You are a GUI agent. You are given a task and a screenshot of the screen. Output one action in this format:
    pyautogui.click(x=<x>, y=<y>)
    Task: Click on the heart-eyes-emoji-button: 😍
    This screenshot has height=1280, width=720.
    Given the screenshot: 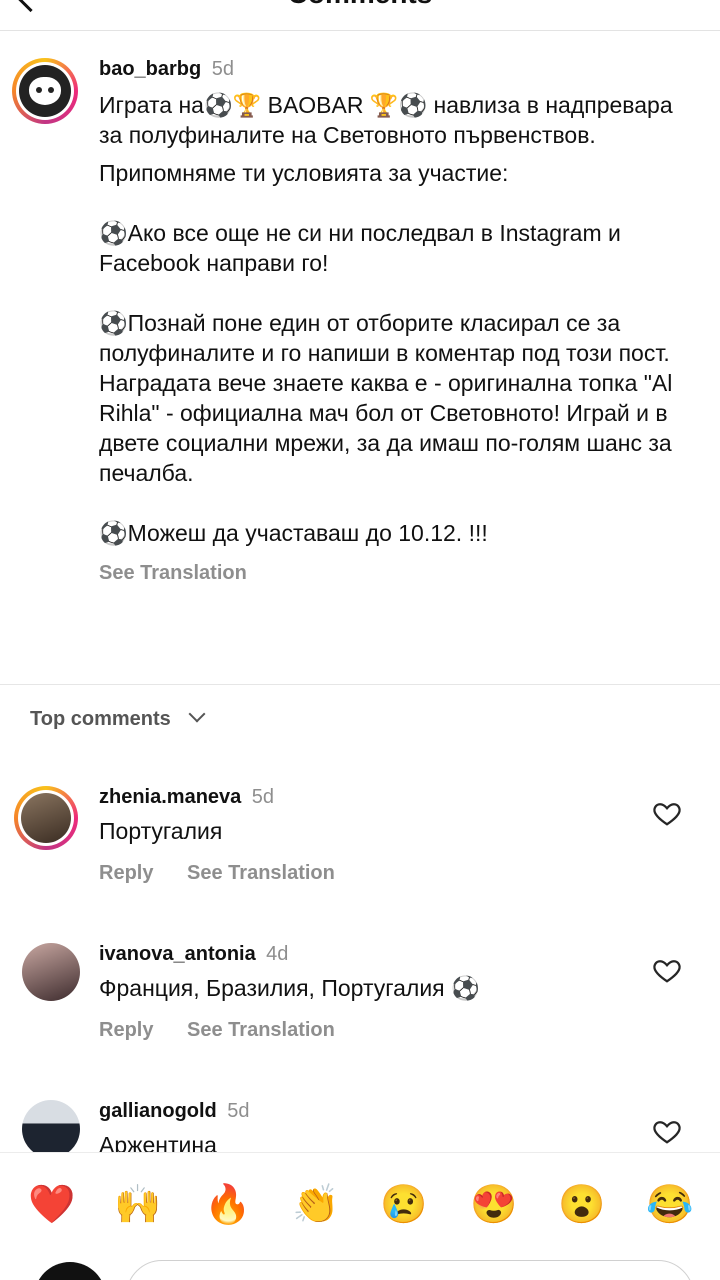 What is the action you would take?
    pyautogui.click(x=493, y=1205)
    